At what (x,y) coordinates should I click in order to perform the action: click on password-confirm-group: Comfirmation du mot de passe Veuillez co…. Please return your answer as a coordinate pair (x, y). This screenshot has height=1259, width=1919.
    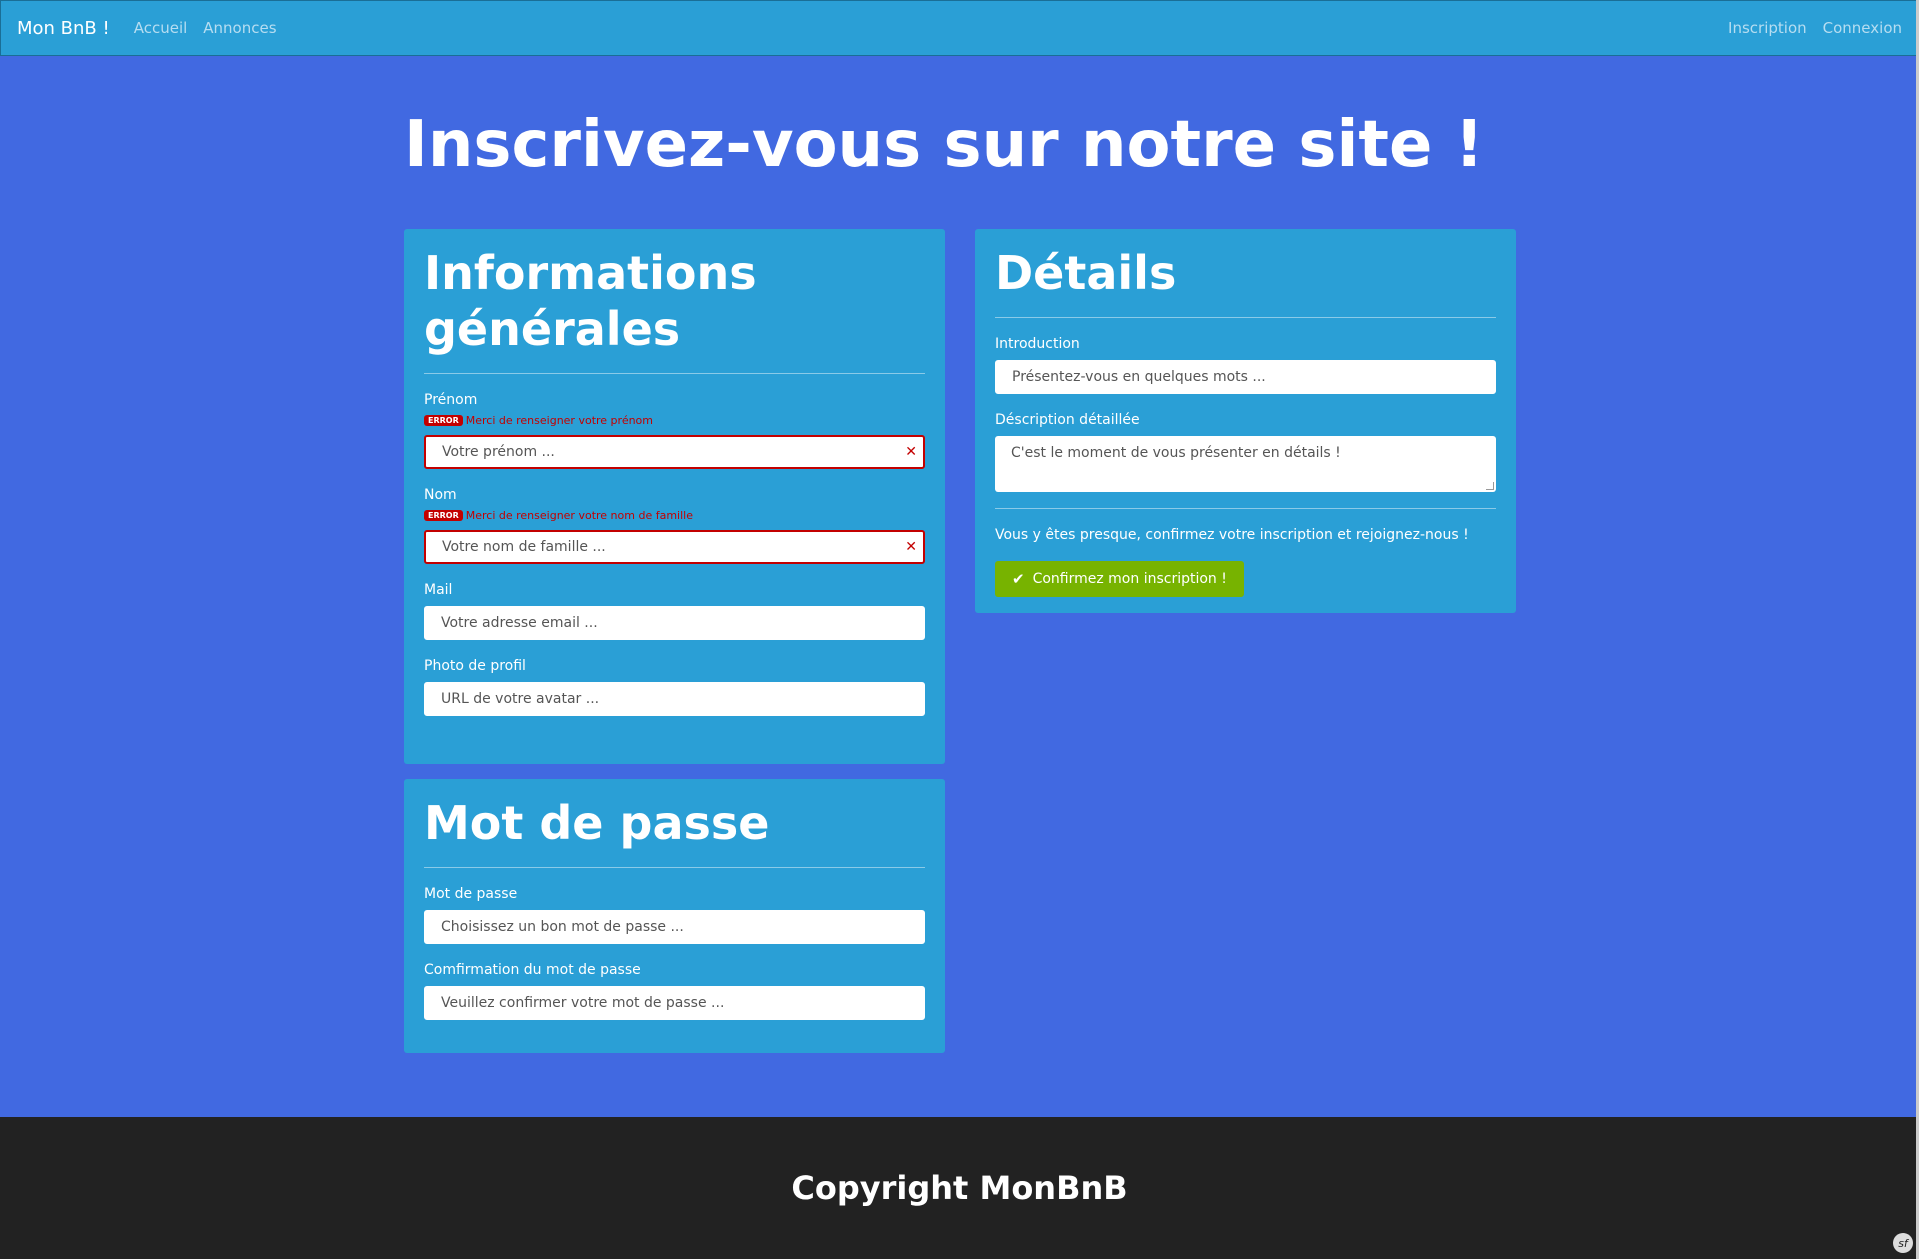
    Looking at the image, I should click on (674, 991).